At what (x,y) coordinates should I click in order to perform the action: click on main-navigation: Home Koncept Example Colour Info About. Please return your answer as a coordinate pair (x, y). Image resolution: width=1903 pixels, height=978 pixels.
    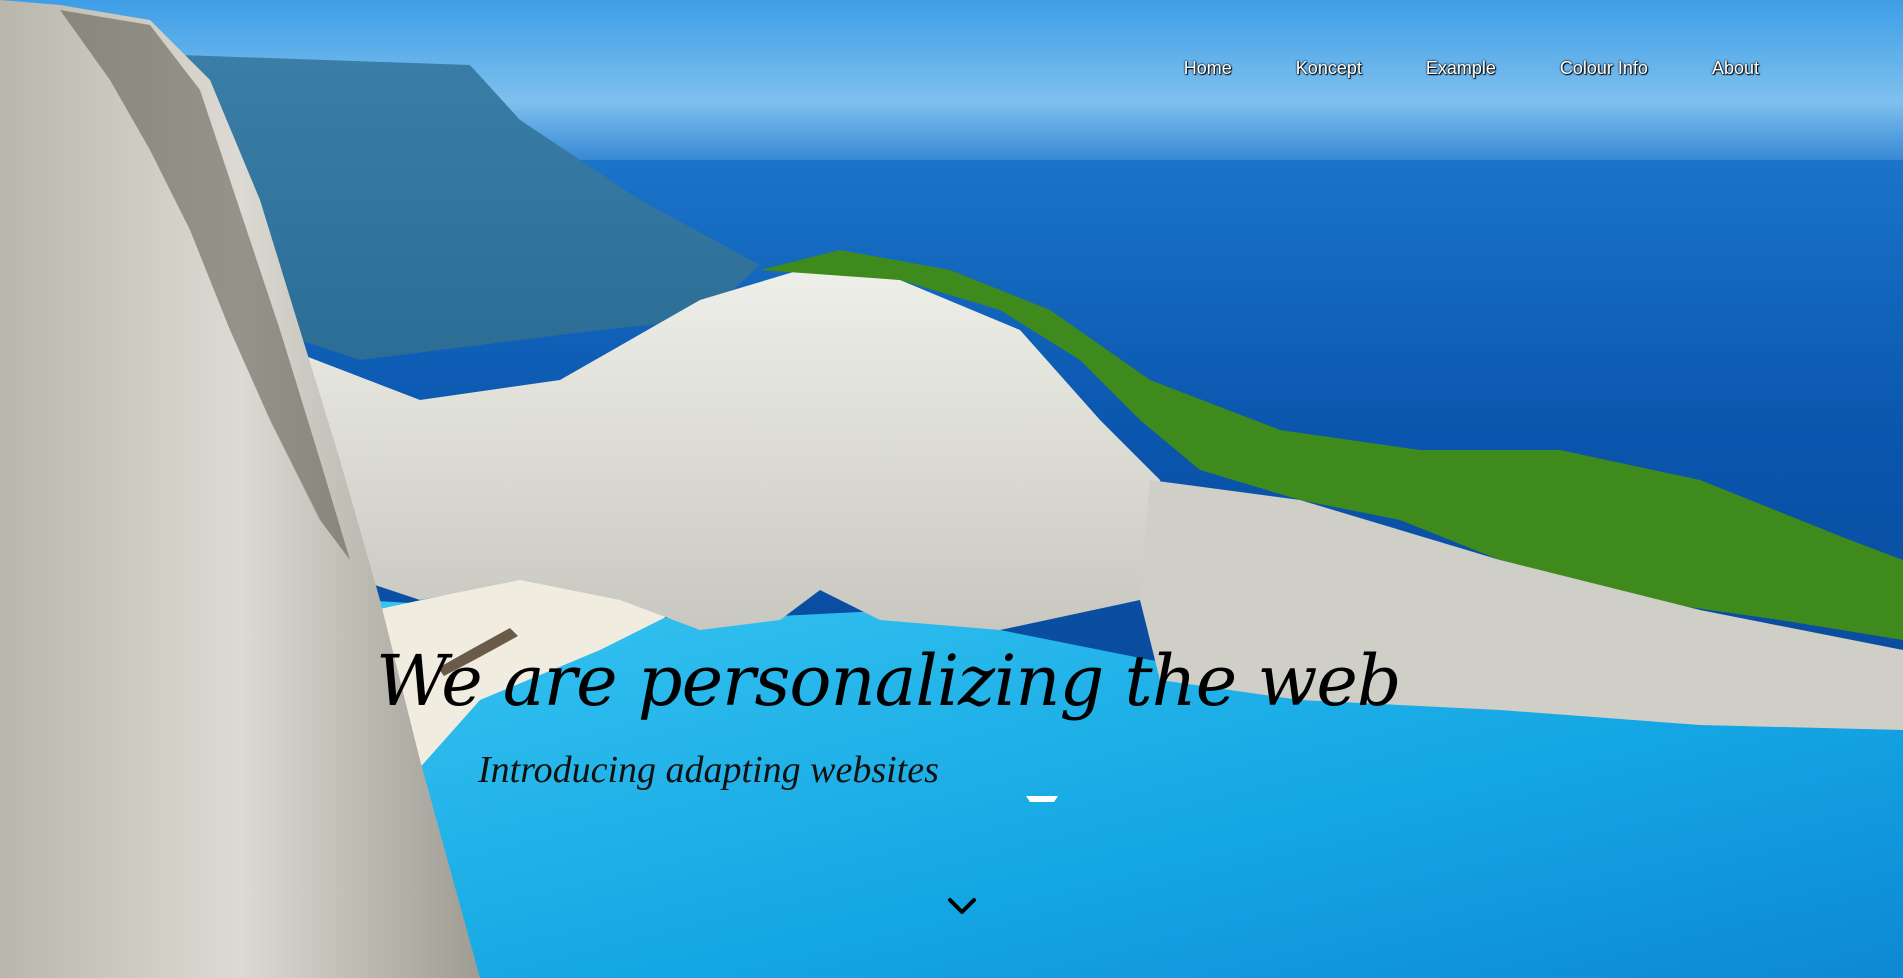
    Looking at the image, I should click on (1471, 68).